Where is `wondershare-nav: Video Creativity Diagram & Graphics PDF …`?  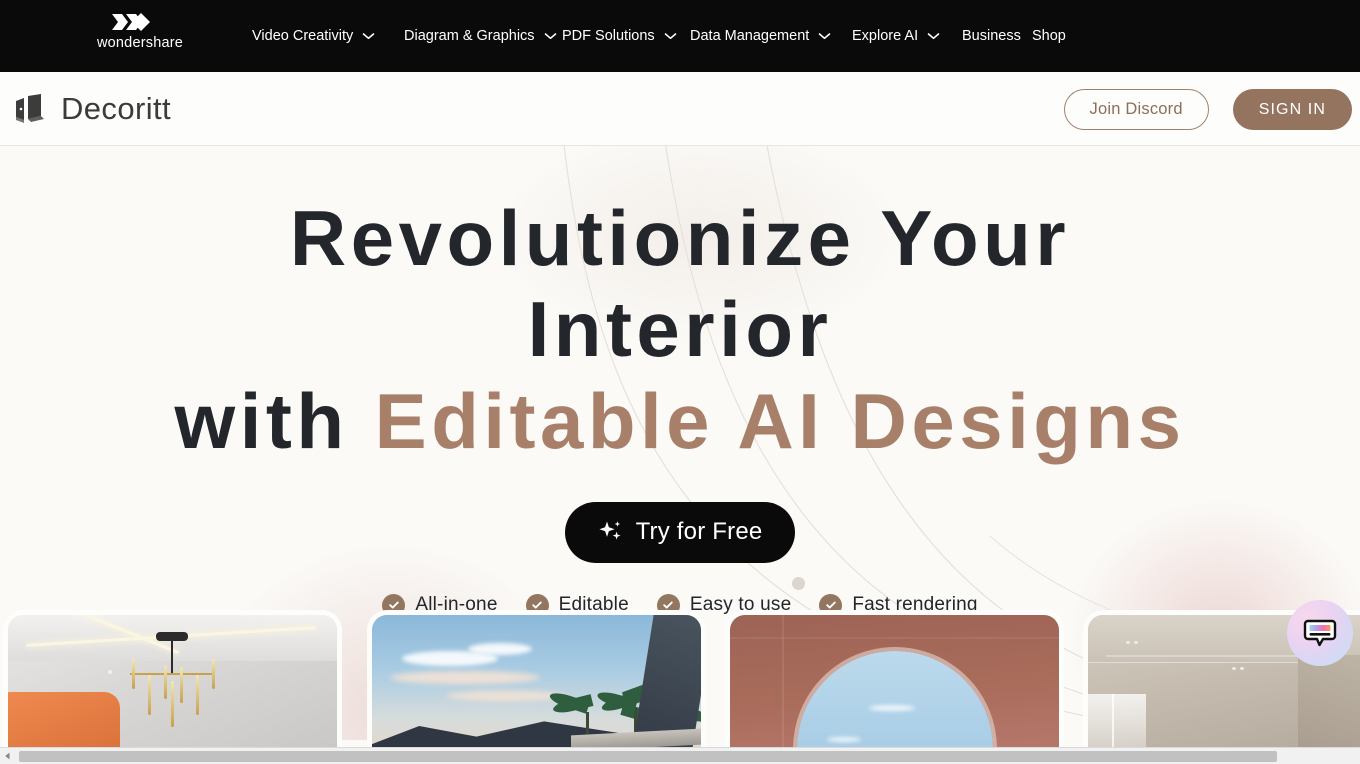 wondershare-nav: Video Creativity Diagram & Graphics PDF … is located at coordinates (659, 36).